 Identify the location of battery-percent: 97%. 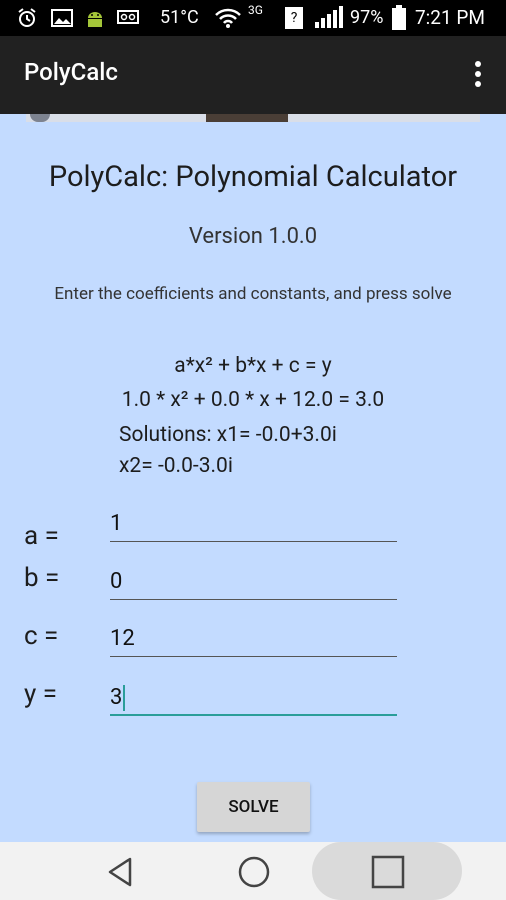
(367, 17).